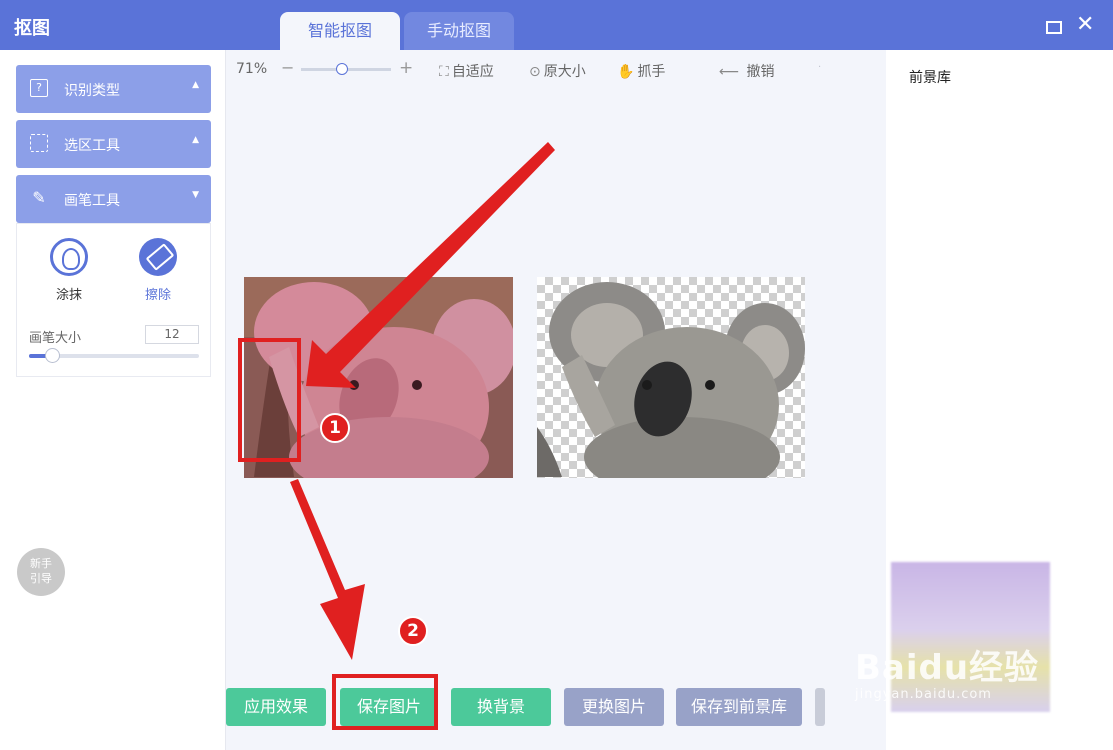  Describe the element at coordinates (729, 72) in the screenshot. I see `undo-arrow-icon: ⟵` at that location.